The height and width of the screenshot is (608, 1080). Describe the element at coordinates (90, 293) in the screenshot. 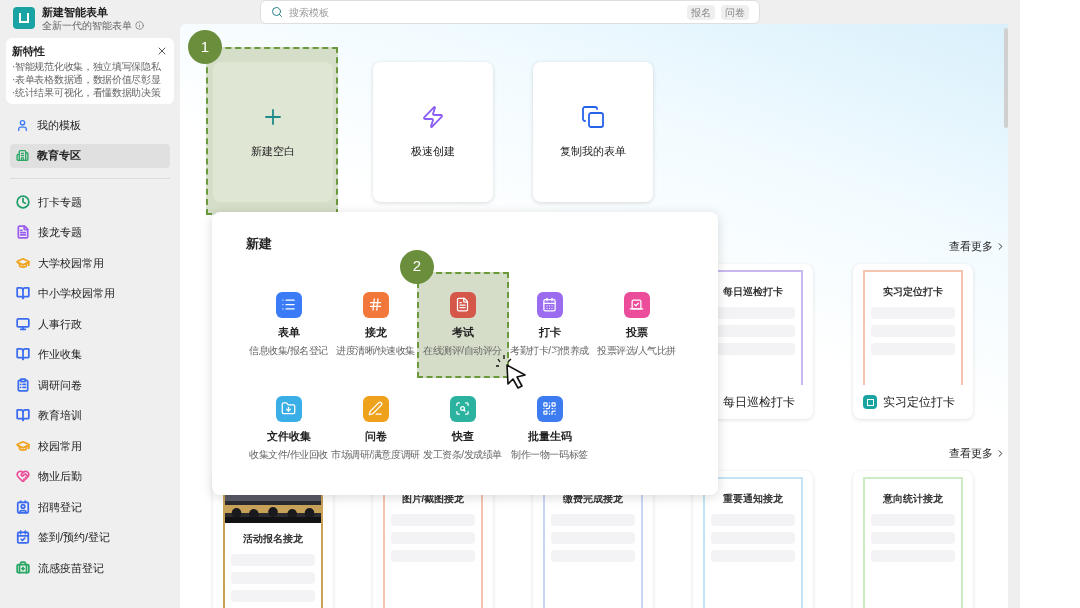

I see `sidebar-item: 中小学校园常用` at that location.